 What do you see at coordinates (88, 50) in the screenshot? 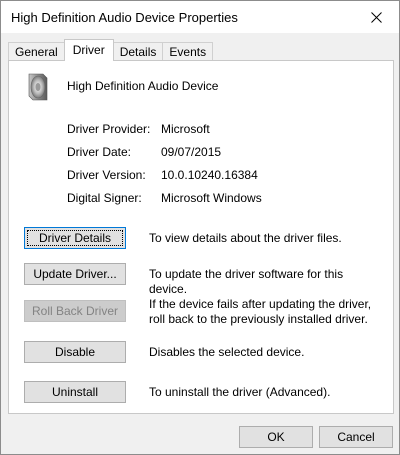
I see `tab-driver: Driver` at bounding box center [88, 50].